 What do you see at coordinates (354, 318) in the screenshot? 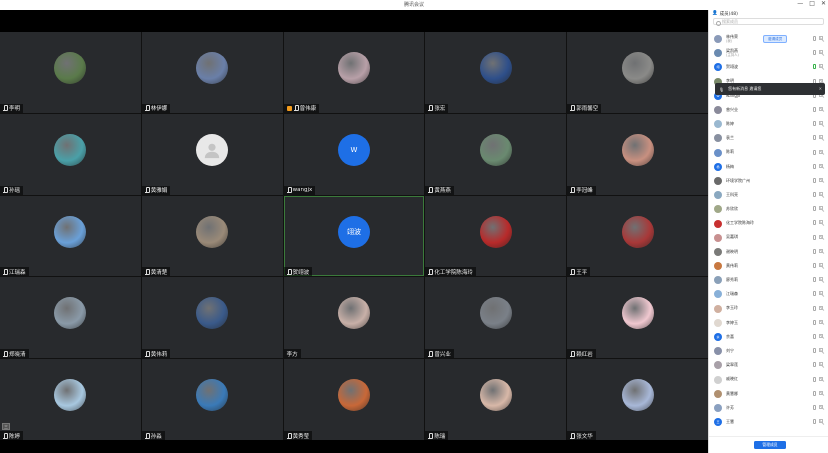
I see `video-tile: 李方` at bounding box center [354, 318].